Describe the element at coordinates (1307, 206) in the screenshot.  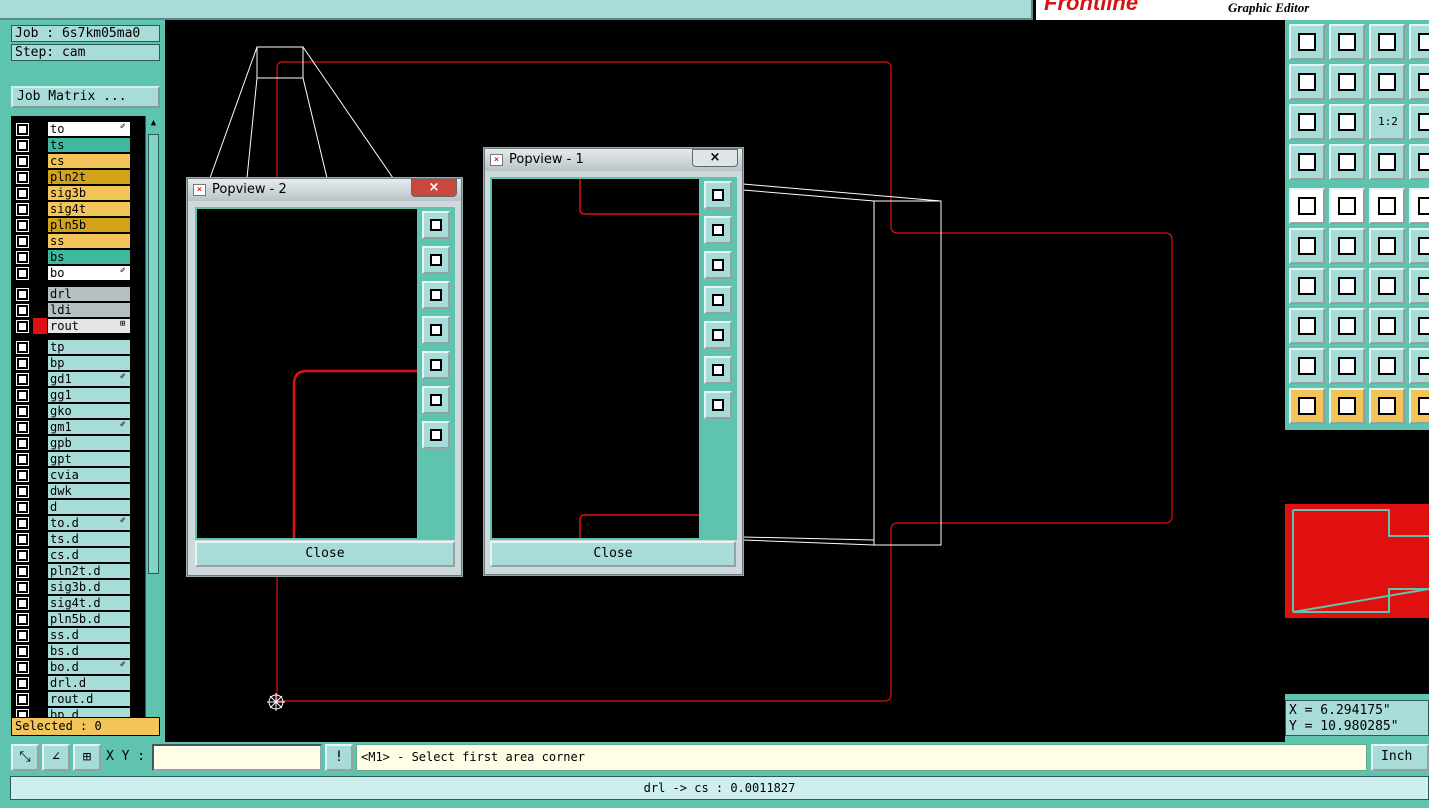
I see `pad-button` at that location.